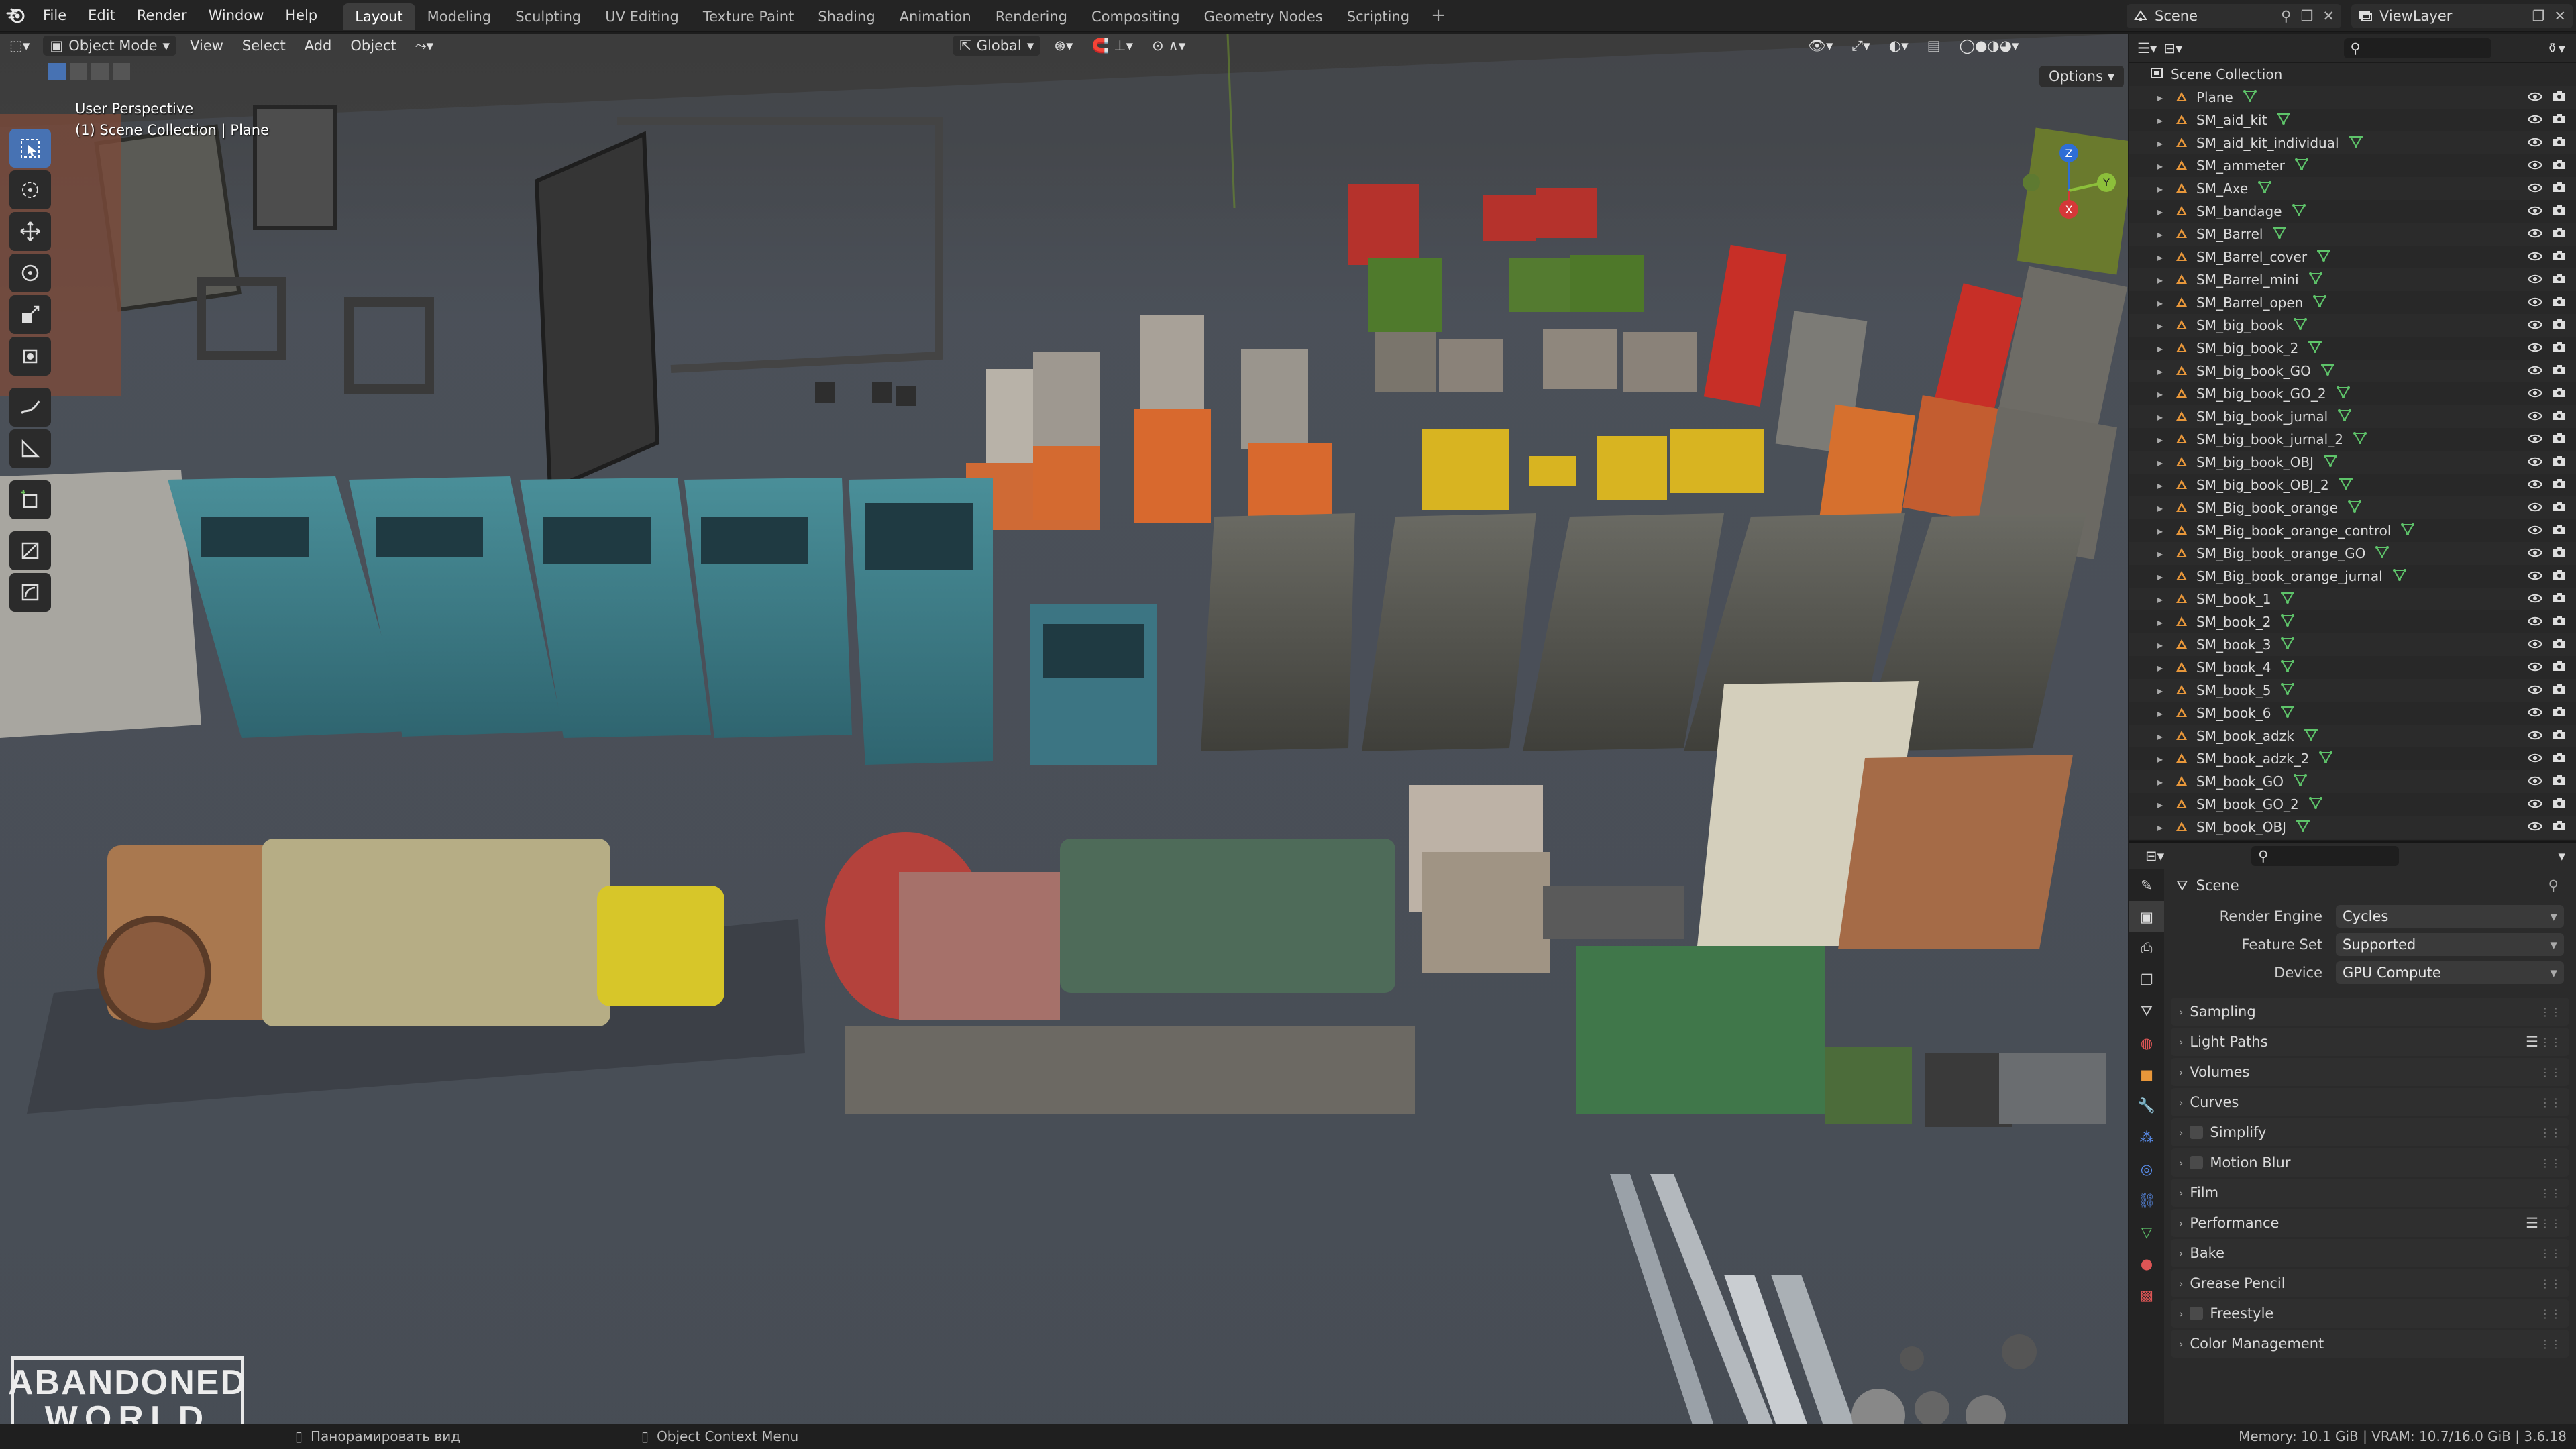 The height and width of the screenshot is (1449, 2576). What do you see at coordinates (2532, 1042) in the screenshot?
I see `presets-list-icon: ☰` at bounding box center [2532, 1042].